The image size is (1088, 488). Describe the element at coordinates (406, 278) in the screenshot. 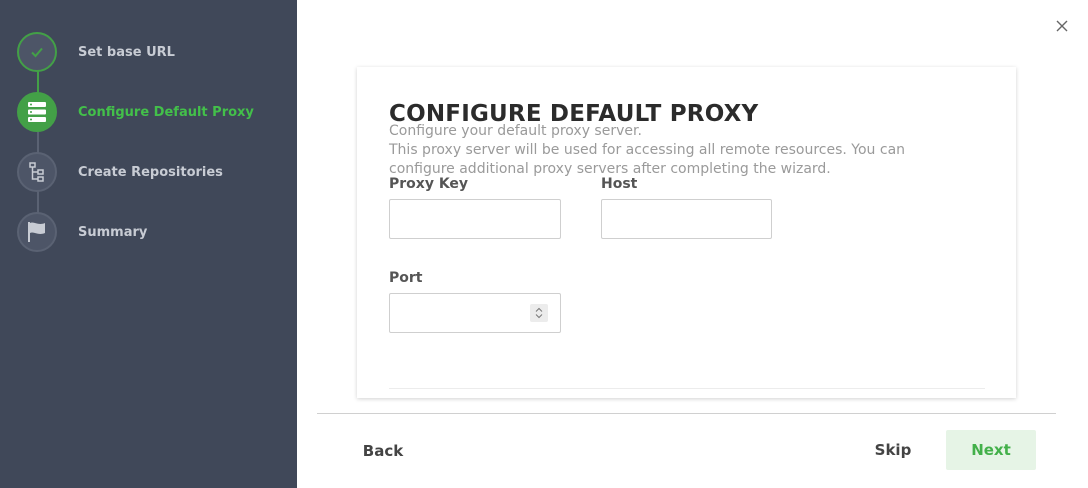

I see `port-label: Port` at that location.